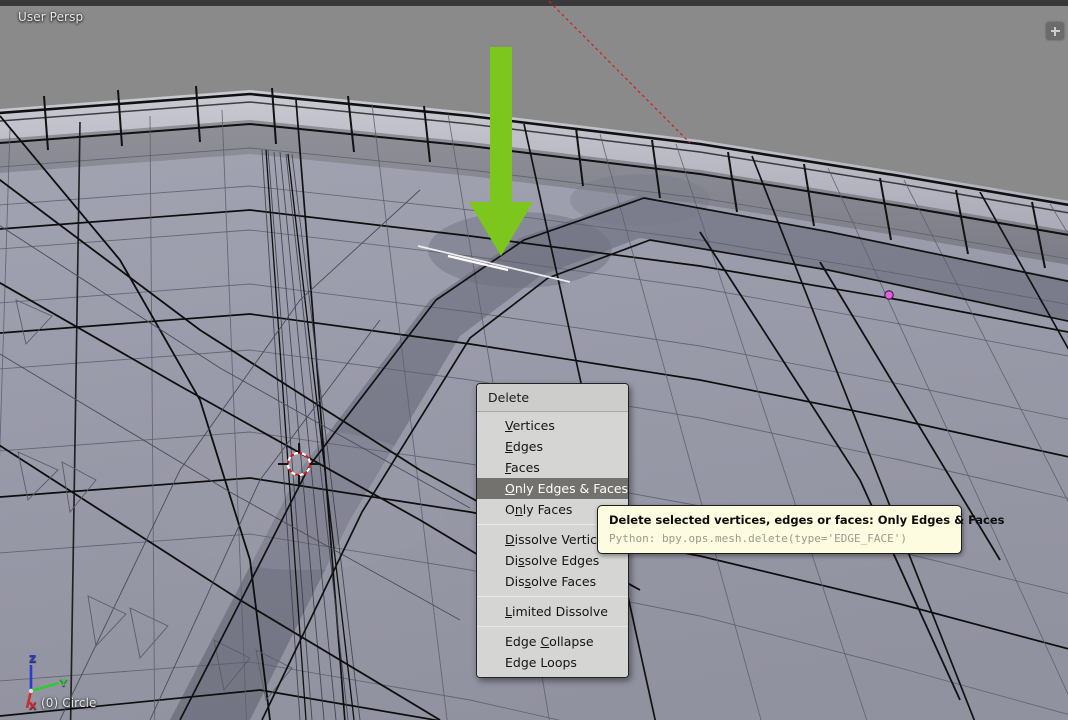  What do you see at coordinates (552, 611) in the screenshot?
I see `menu-item-limited-dissolve: Limited Dissolve` at bounding box center [552, 611].